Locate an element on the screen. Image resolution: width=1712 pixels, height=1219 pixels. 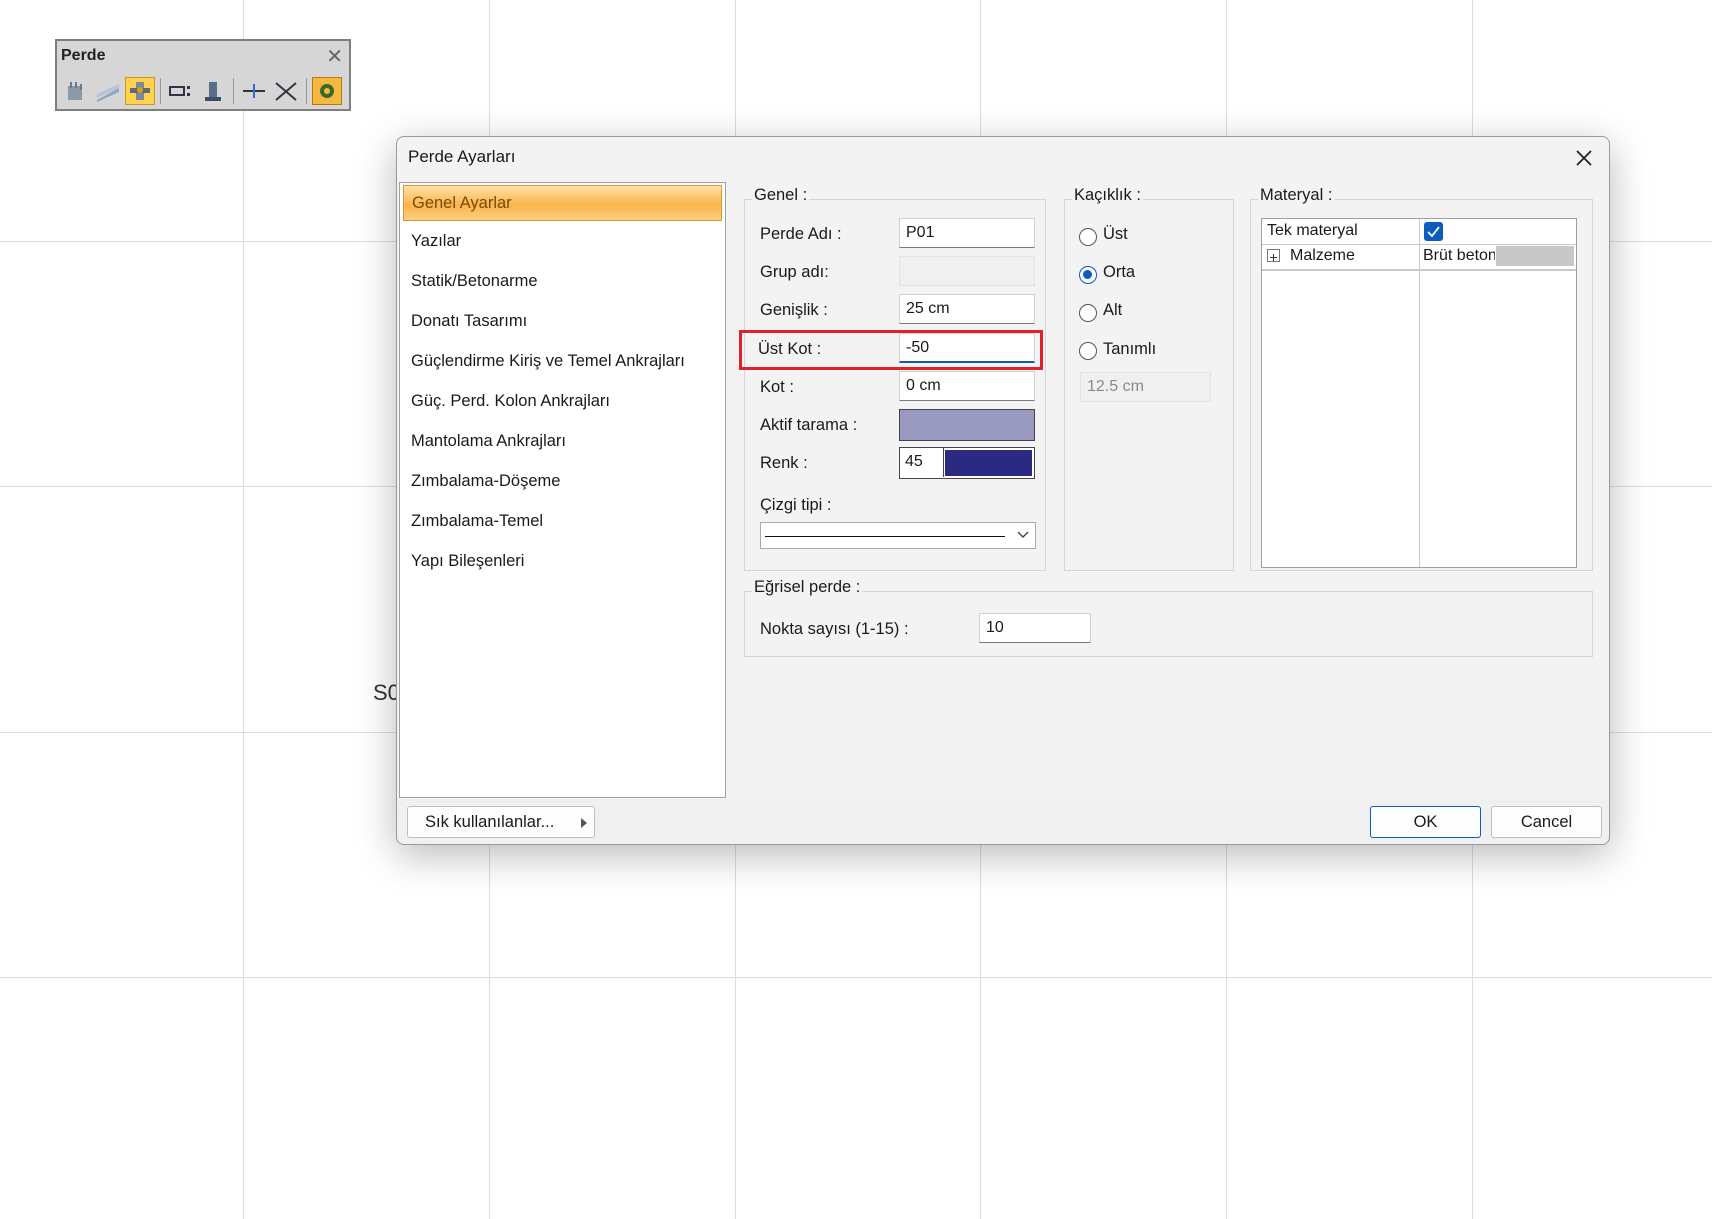
nokta-sayisi-label: Nokta sayısı (1-15) : is located at coordinates (834, 629).